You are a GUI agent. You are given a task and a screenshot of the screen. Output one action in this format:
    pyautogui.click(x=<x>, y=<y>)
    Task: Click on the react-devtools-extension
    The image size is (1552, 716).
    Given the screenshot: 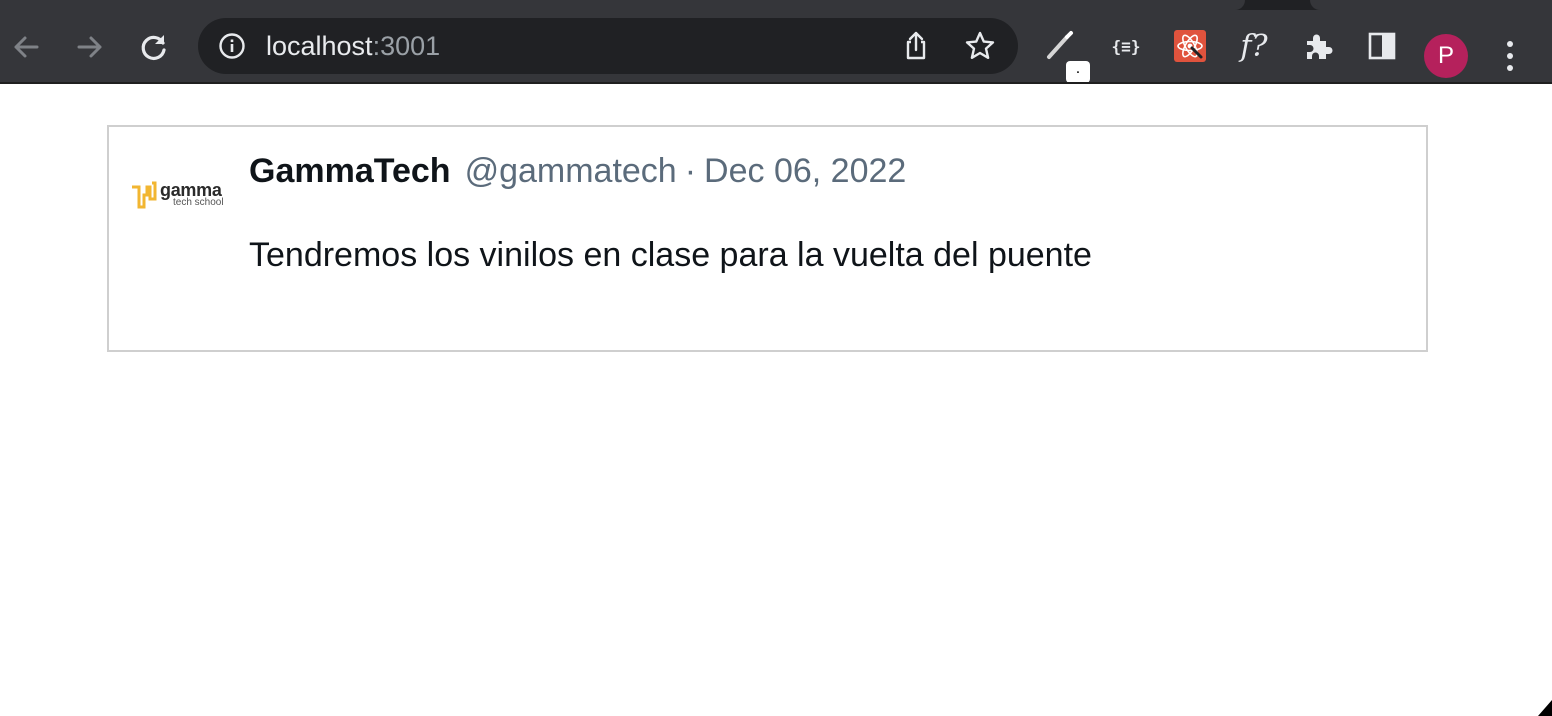 What is the action you would take?
    pyautogui.click(x=1190, y=46)
    